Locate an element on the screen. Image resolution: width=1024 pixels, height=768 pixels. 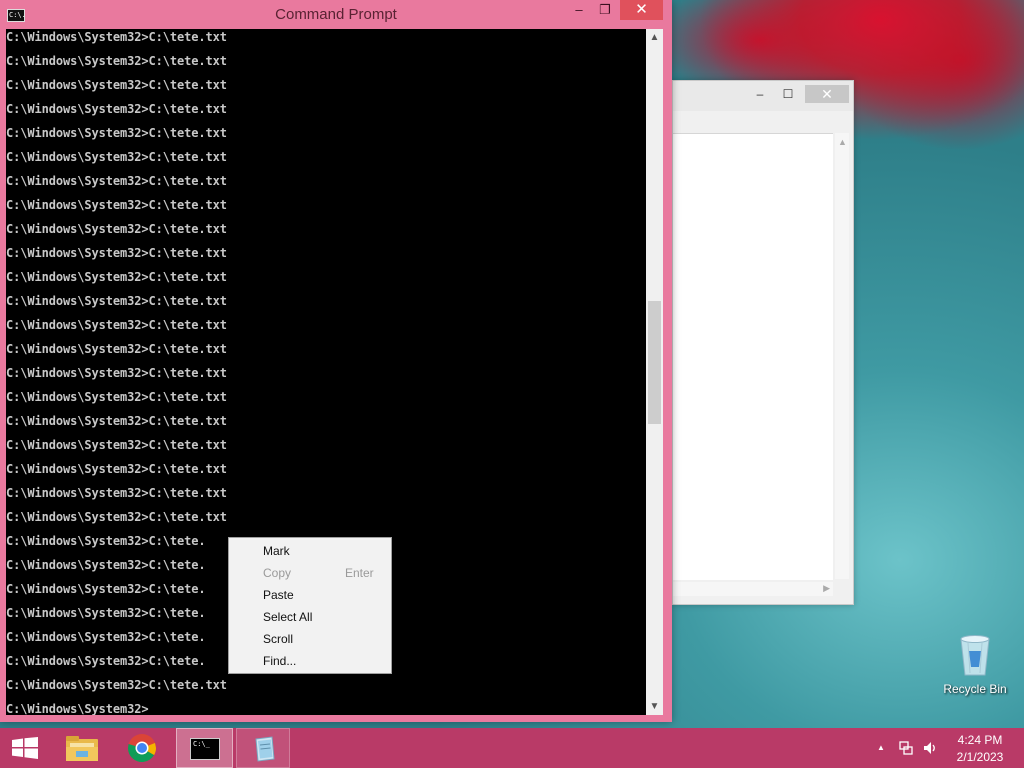
context-menu-item-copy: Copy Enter is located at coordinates (310, 573).